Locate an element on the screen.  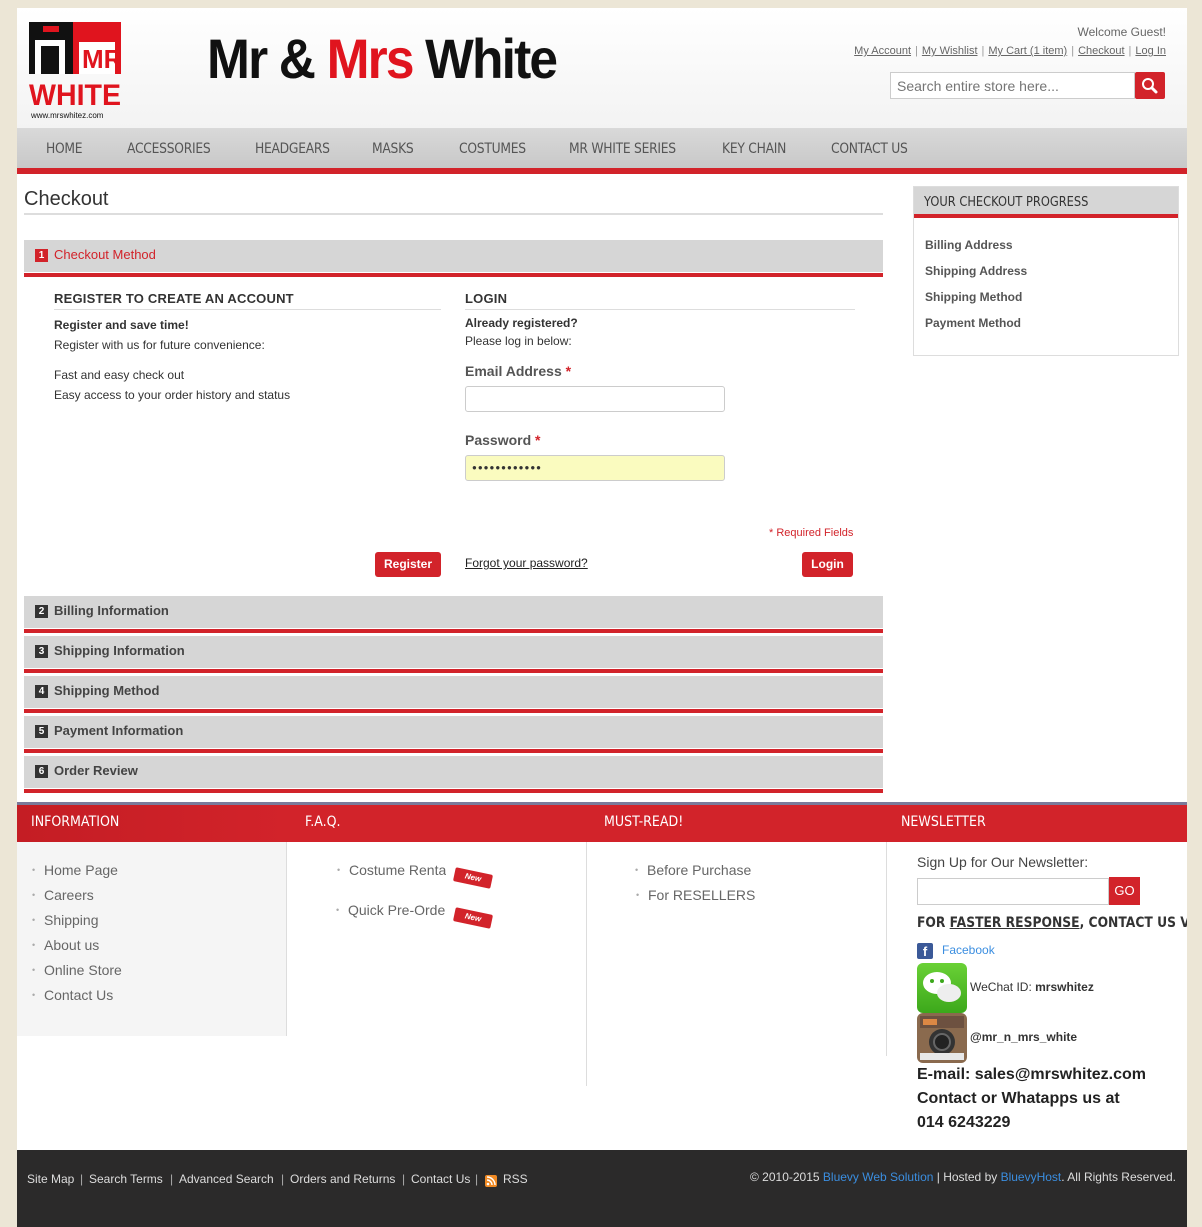
search-icon is located at coordinates (1150, 86).